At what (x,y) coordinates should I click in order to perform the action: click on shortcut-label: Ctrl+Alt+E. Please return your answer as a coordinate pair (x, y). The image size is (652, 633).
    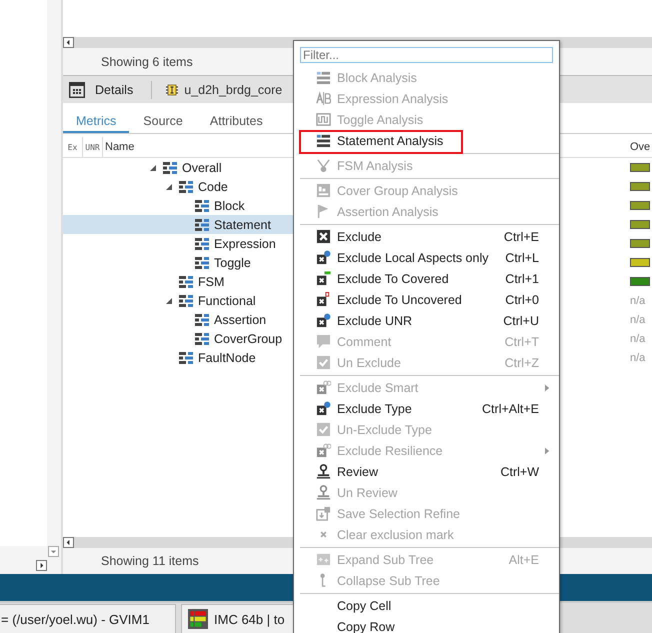
    Looking at the image, I should click on (510, 409).